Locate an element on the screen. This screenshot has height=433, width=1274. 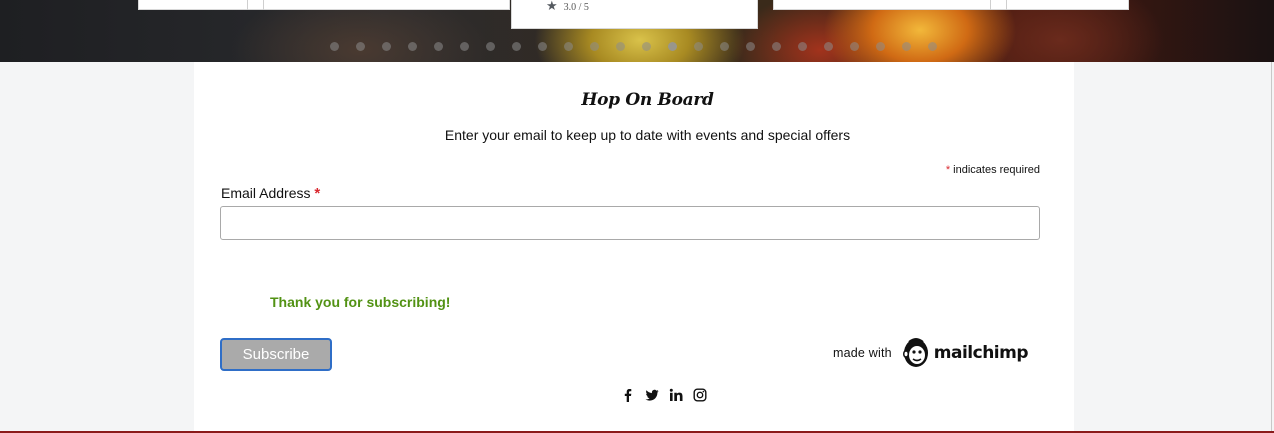
hero-banner: ★ 3.0 / 5 is located at coordinates (637, 31).